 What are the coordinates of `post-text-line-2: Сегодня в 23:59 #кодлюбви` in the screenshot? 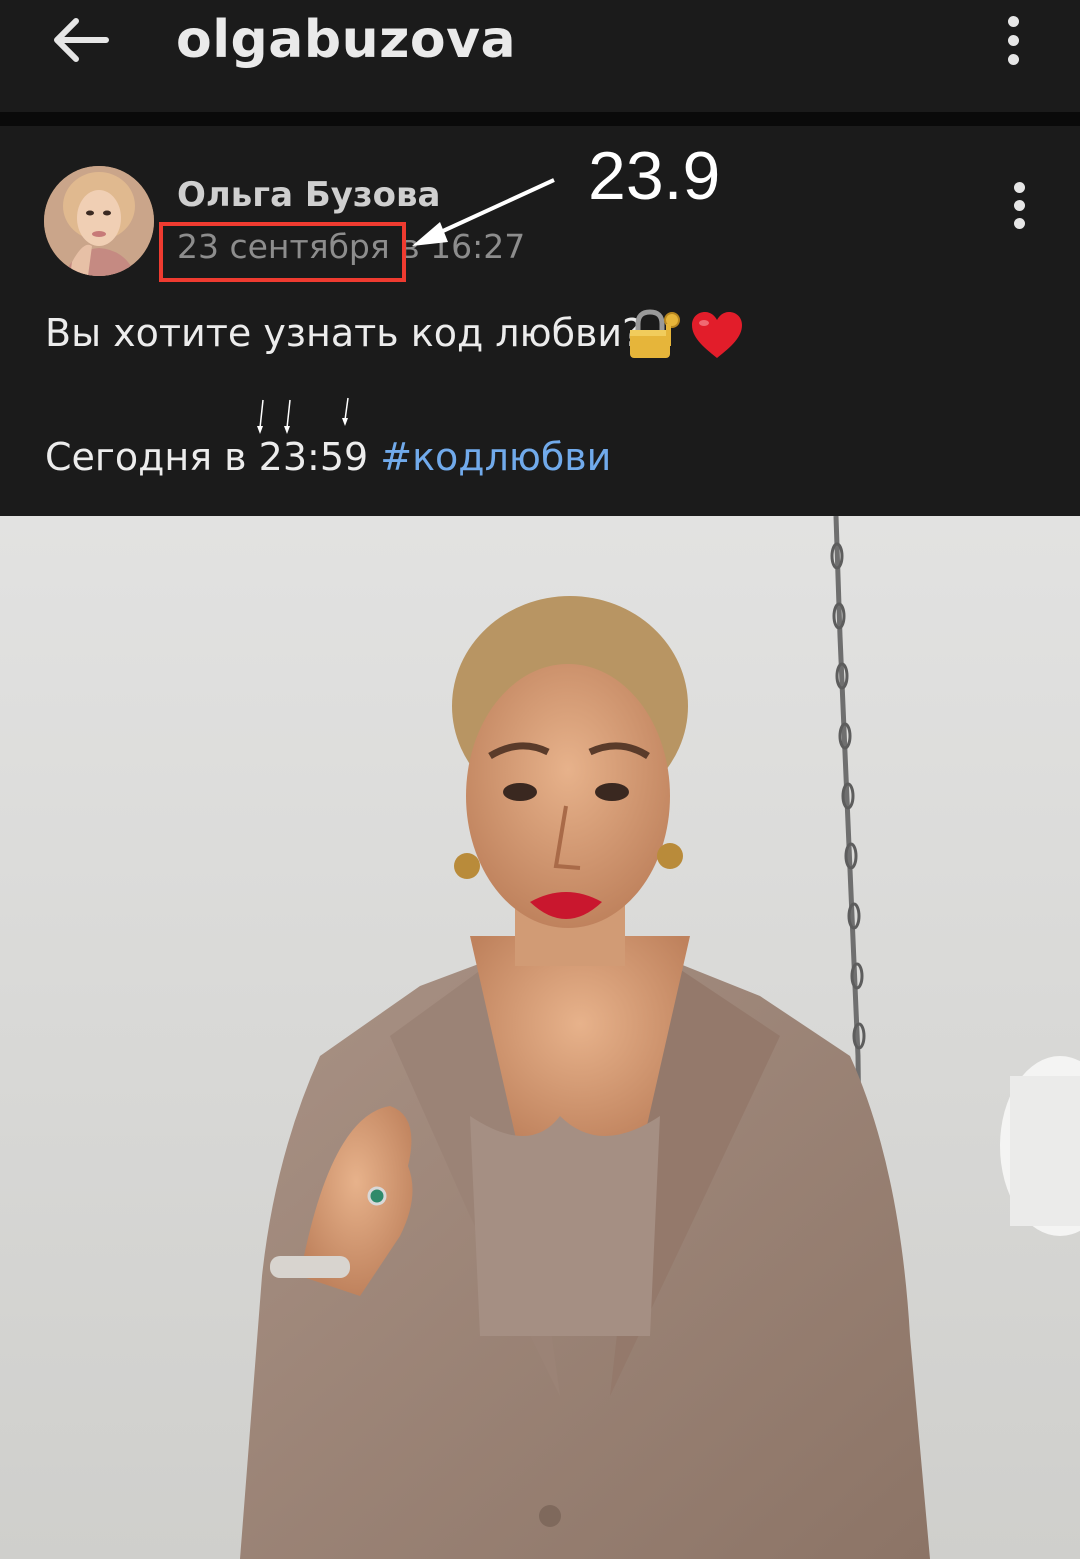 It's located at (328, 457).